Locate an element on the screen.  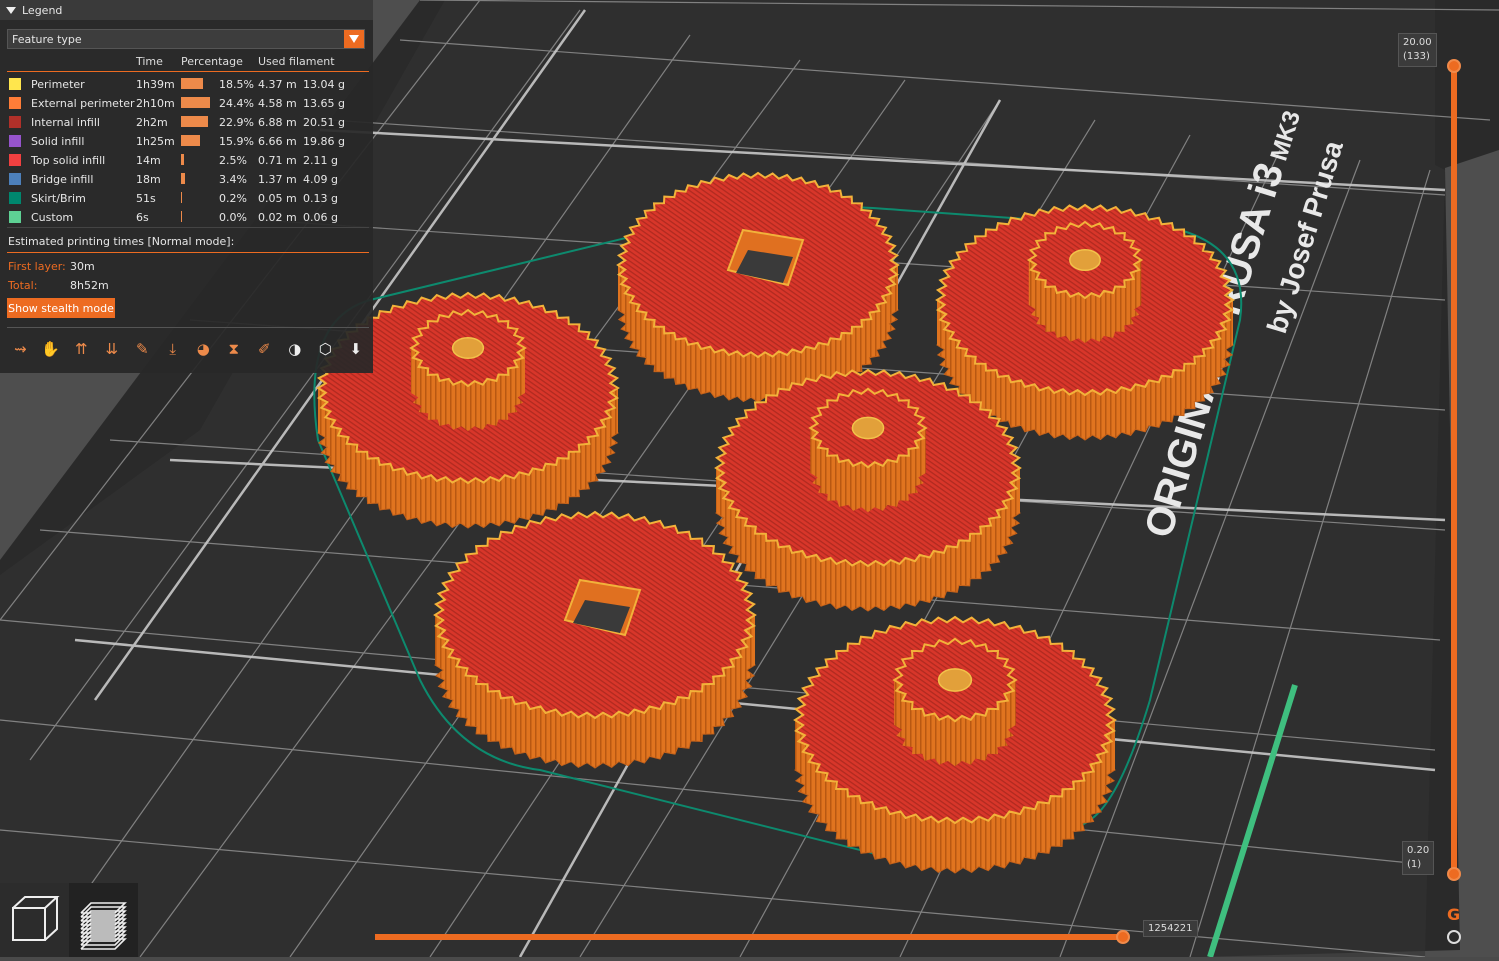
feature-name: Custom is located at coordinates (52, 217).